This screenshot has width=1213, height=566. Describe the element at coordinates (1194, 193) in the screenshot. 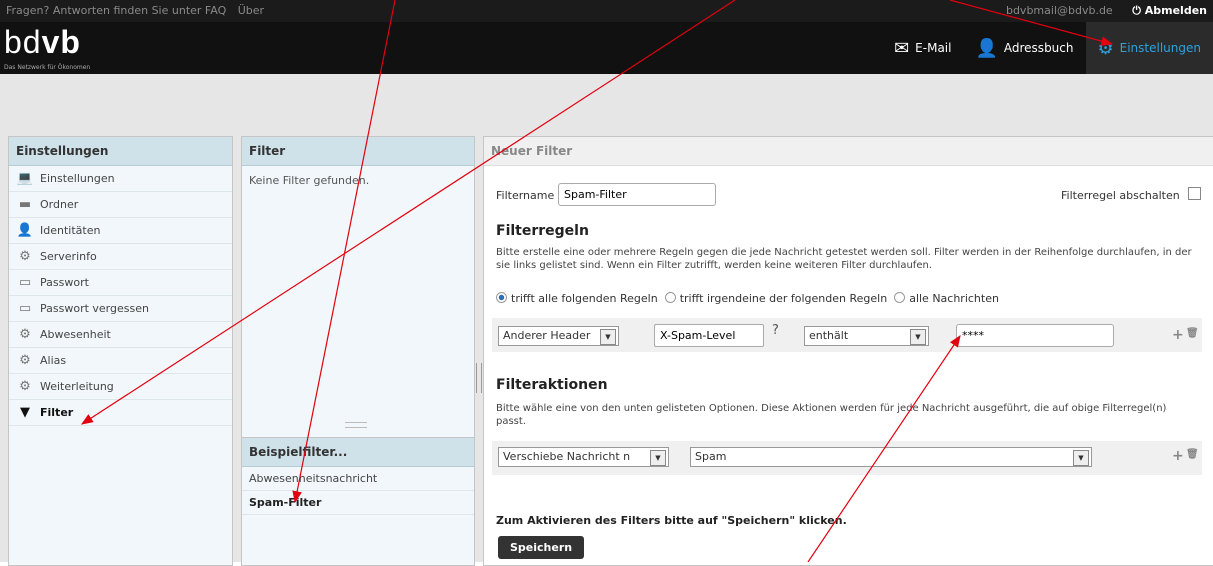

I see `disable-checkbox` at that location.